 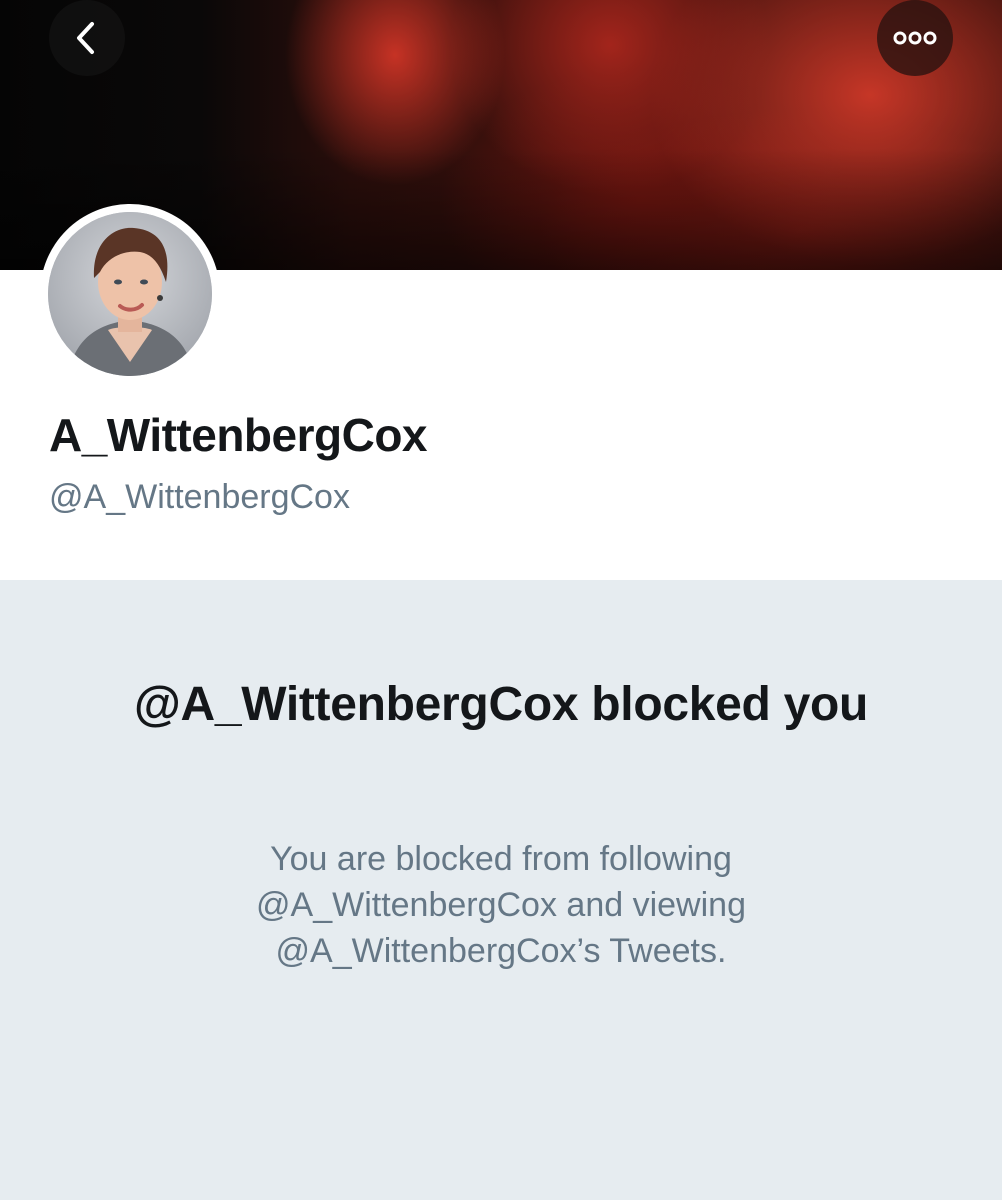 I want to click on chevron-left-icon, so click(x=85, y=38).